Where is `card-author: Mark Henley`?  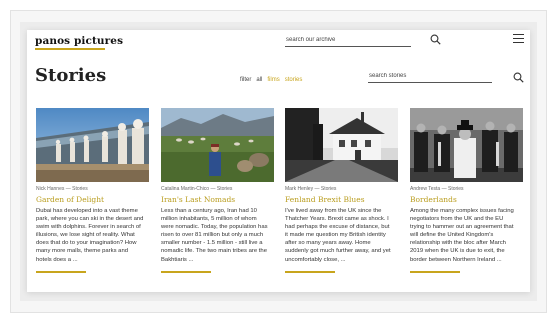 card-author: Mark Henley is located at coordinates (299, 189).